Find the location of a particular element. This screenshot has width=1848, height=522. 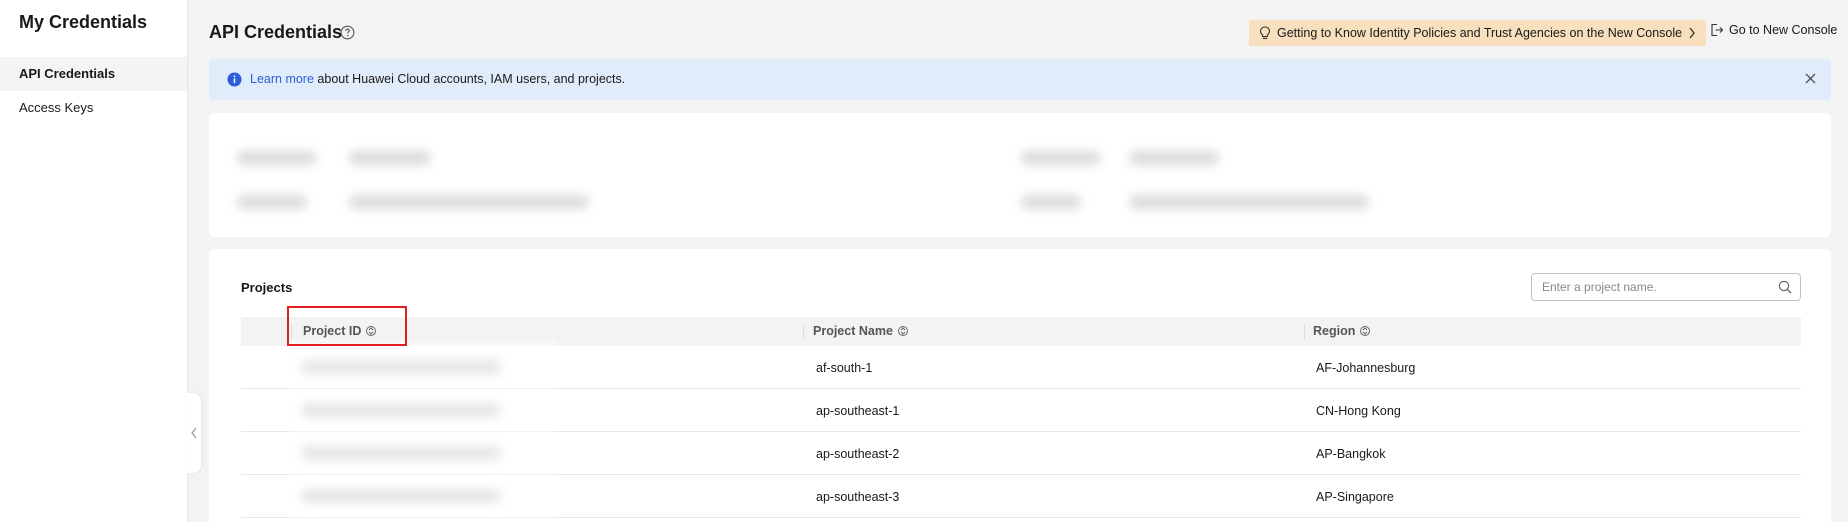

column-header-region: Region is located at coordinates (1342, 331).